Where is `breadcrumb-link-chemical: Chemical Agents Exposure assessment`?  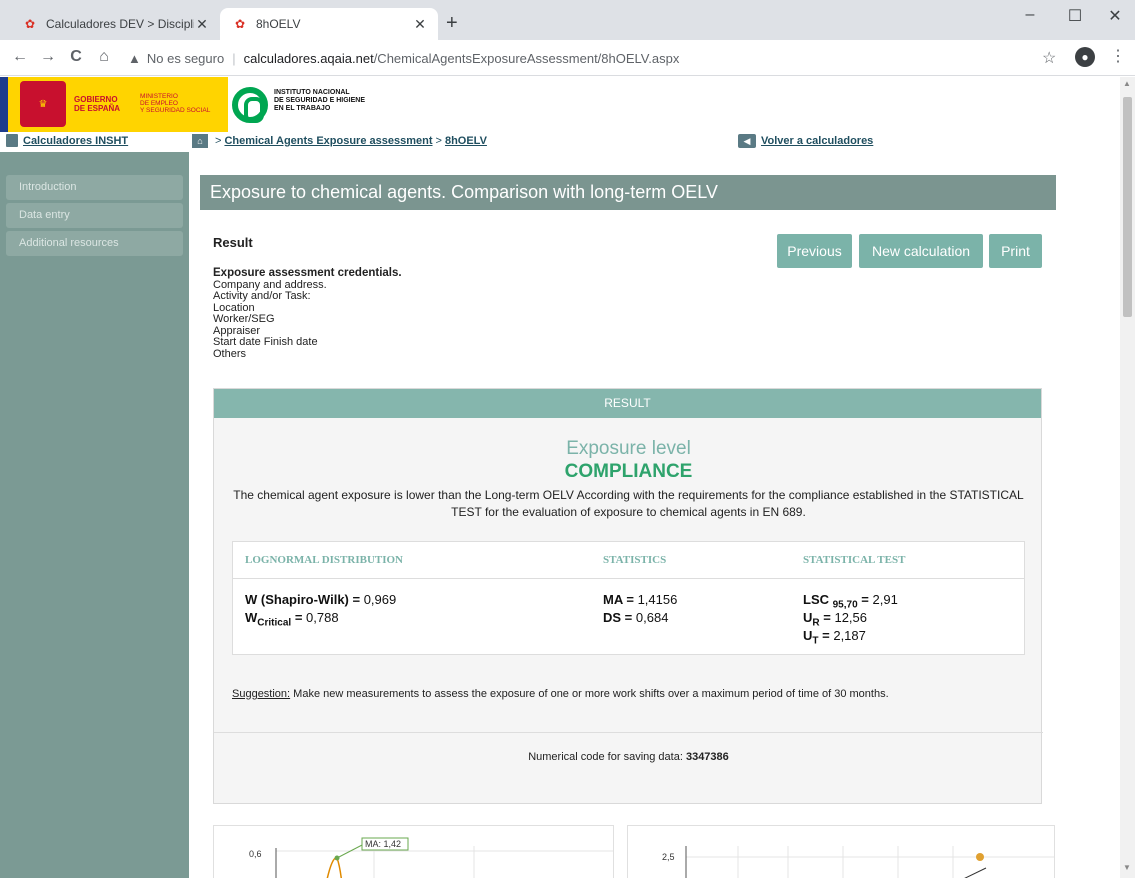 breadcrumb-link-chemical: Chemical Agents Exposure assessment is located at coordinates (328, 141).